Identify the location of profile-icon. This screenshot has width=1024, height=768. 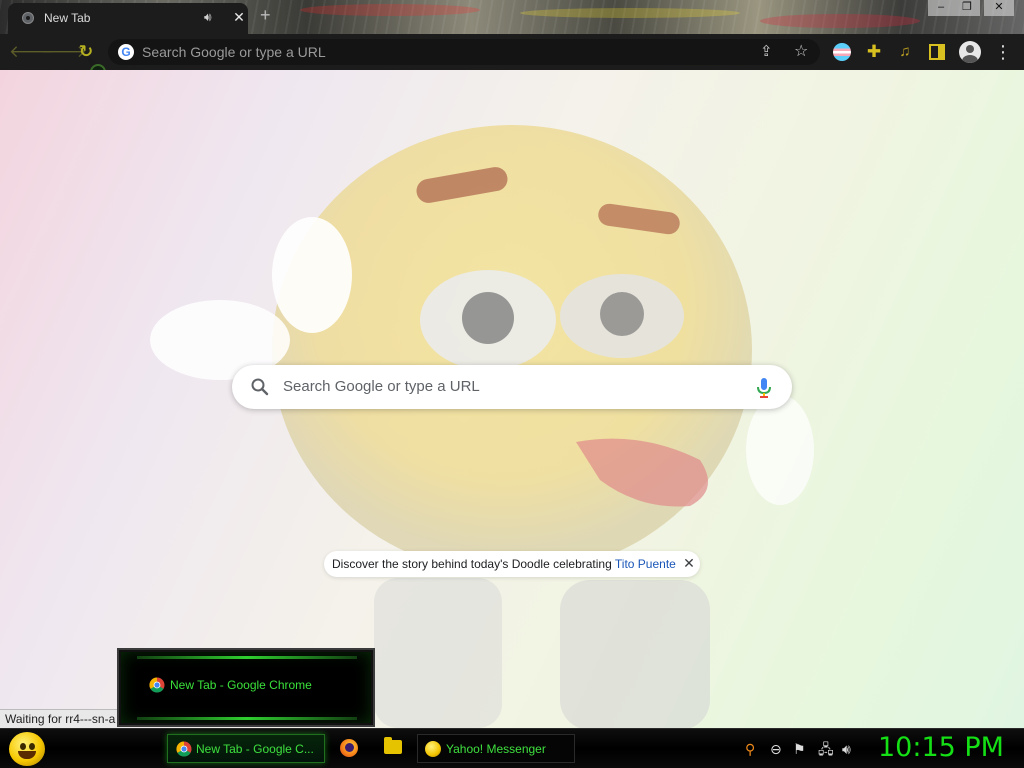
(970, 52).